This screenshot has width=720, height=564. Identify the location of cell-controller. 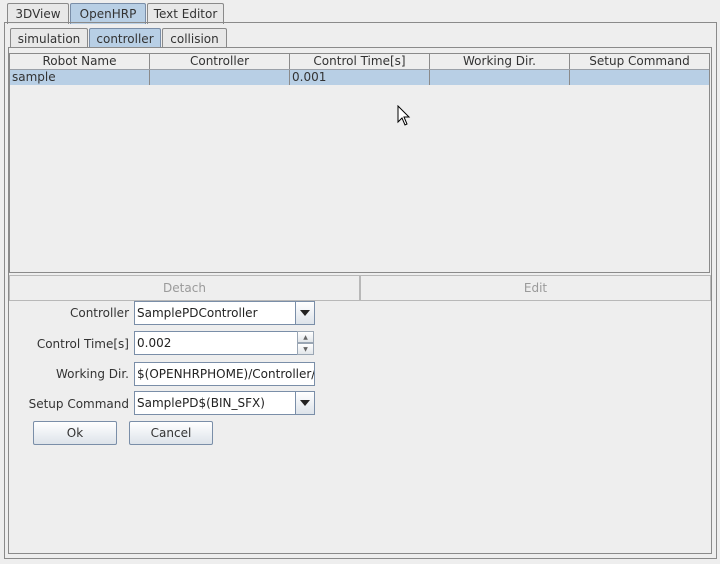
(220, 77).